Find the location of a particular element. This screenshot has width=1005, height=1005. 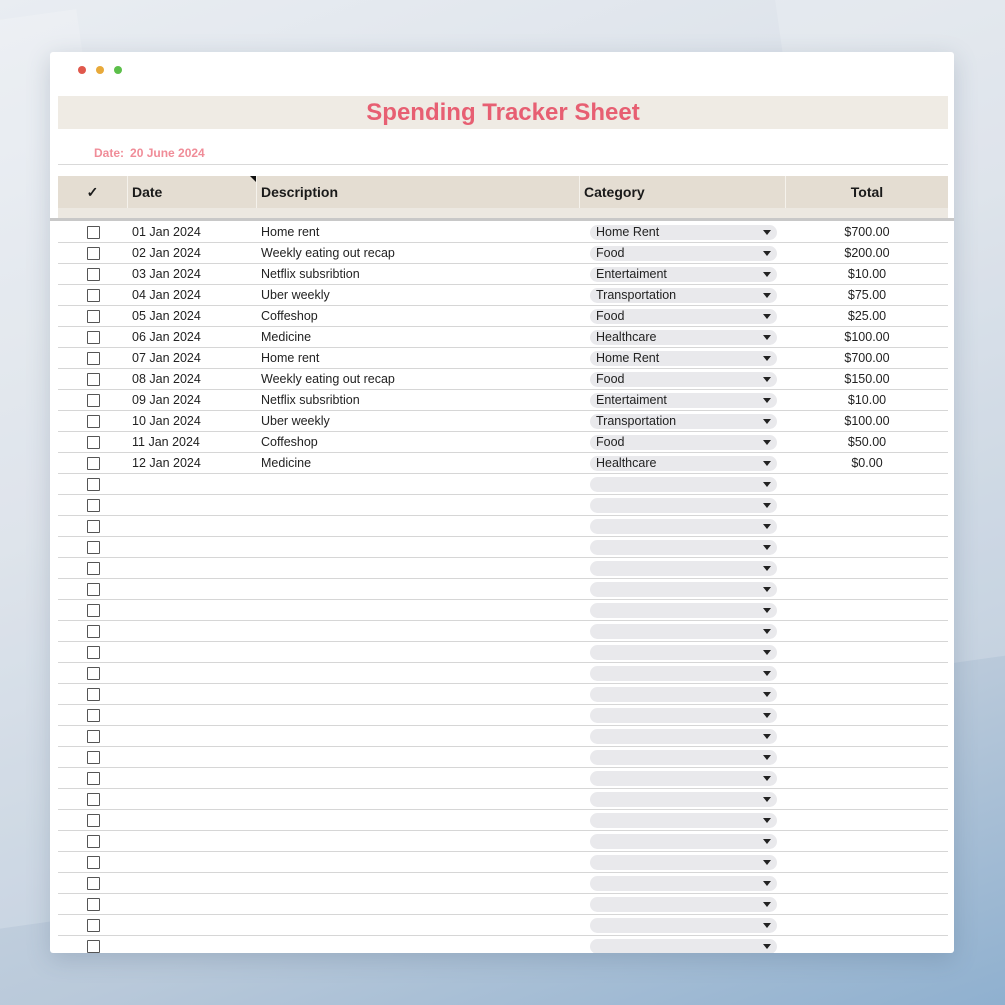

maximize-dot is located at coordinates (118, 70).